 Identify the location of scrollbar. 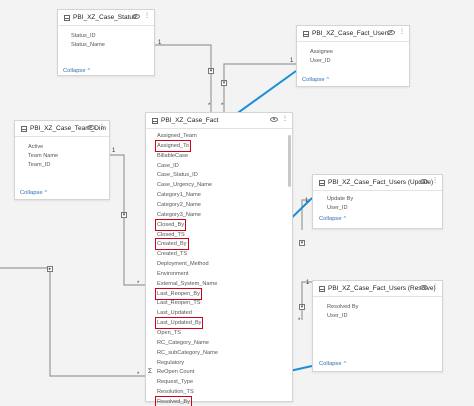
(289, 161).